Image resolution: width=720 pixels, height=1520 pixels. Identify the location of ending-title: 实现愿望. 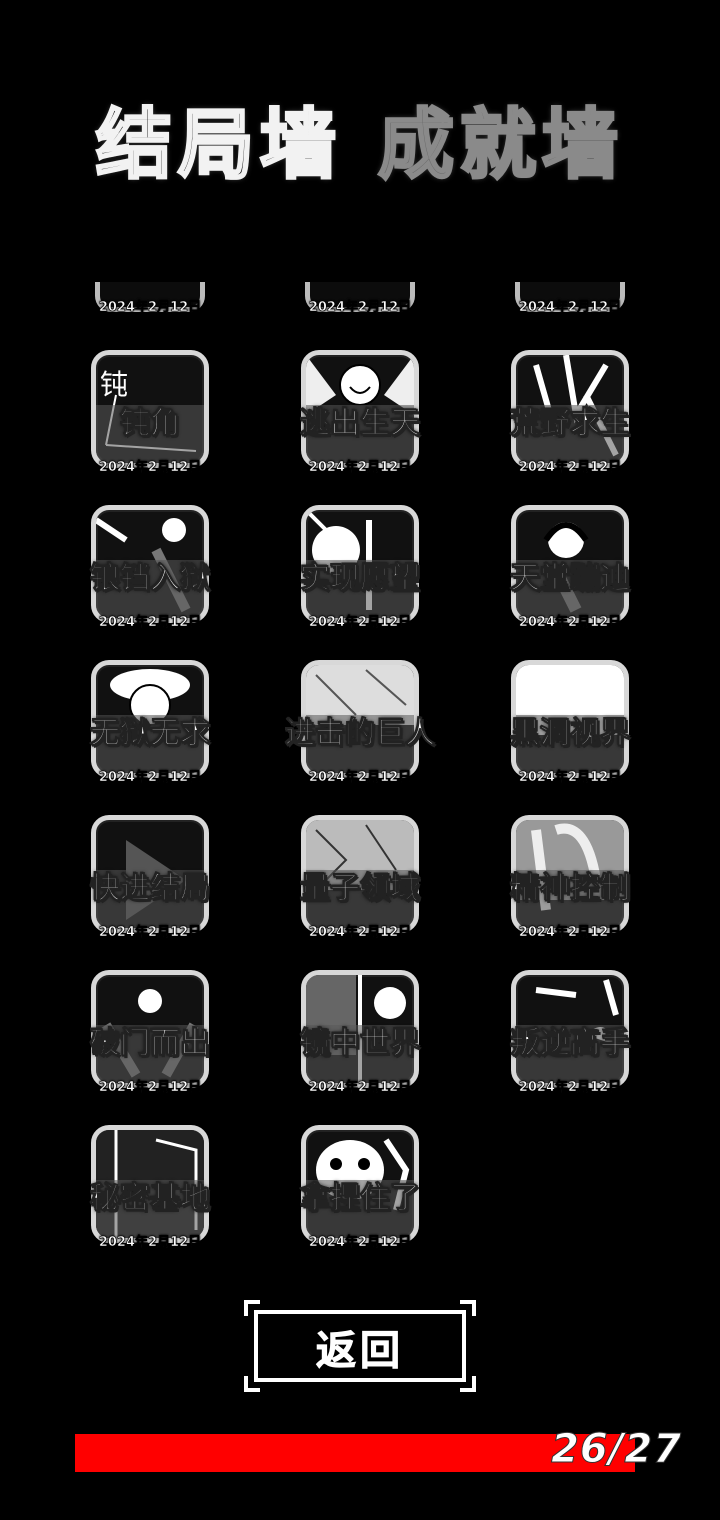
(360, 579).